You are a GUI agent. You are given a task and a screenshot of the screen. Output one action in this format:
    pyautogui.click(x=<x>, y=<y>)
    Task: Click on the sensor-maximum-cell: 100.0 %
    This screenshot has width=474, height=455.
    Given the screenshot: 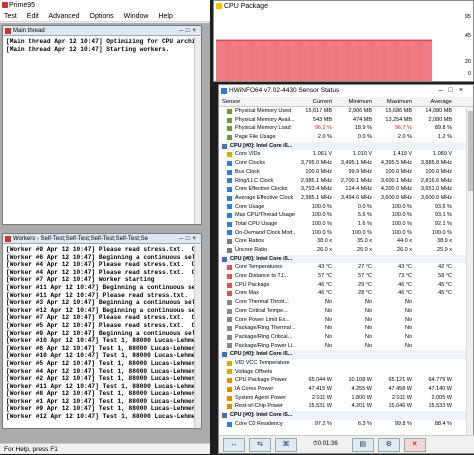 What is the action you would take?
    pyautogui.click(x=401, y=215)
    